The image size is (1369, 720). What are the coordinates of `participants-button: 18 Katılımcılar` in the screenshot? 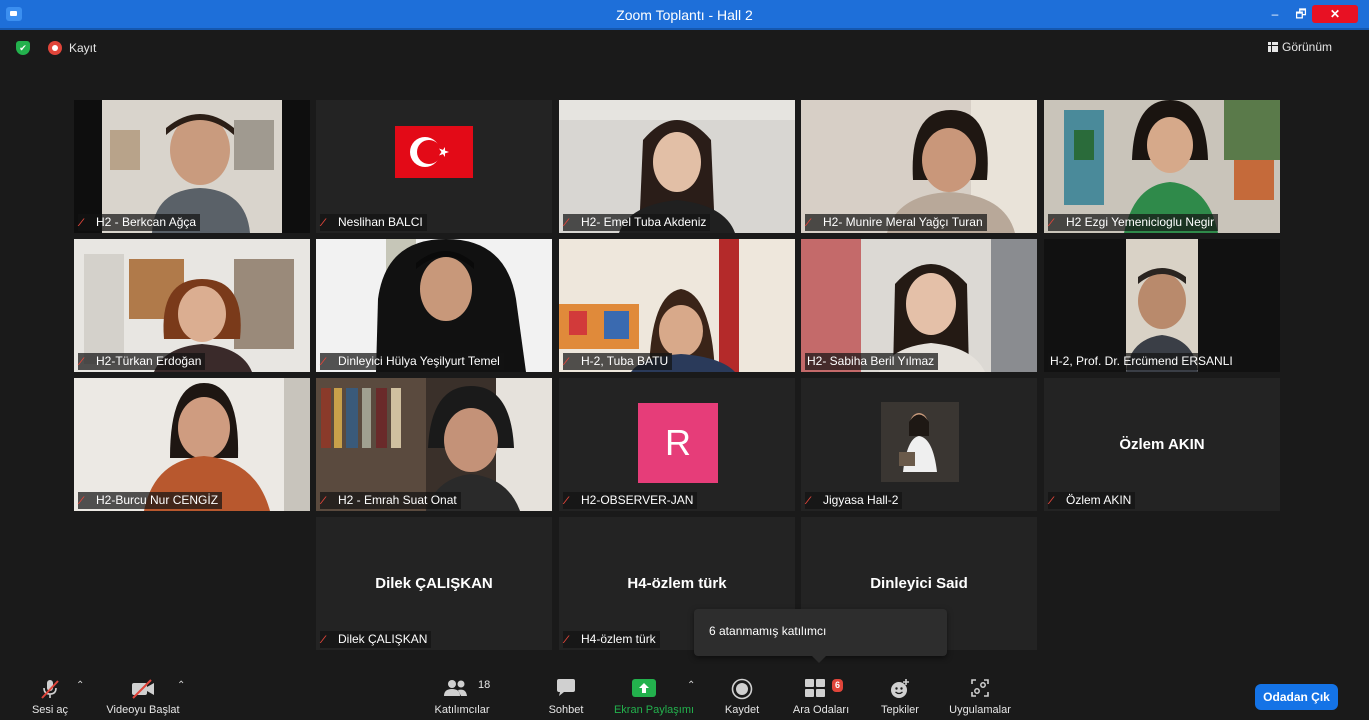 It's located at (462, 692).